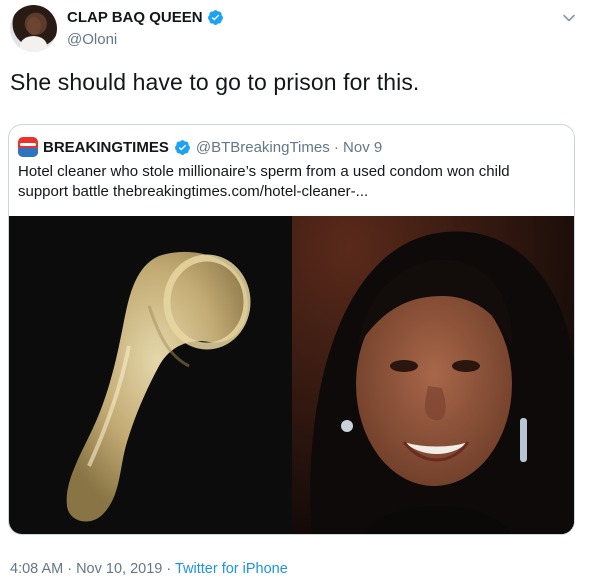 The width and height of the screenshot is (591, 582). I want to click on quoted-handle-date: @BTBreakingTimes · Nov 9, so click(289, 147).